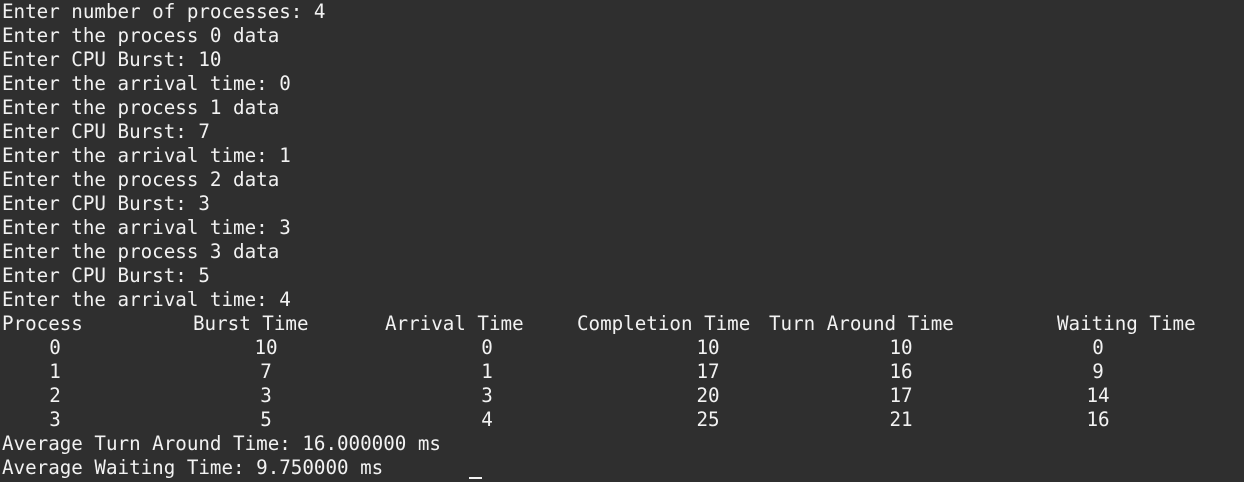 The height and width of the screenshot is (482, 1244). What do you see at coordinates (42, 323) in the screenshot?
I see `column-header: Process` at bounding box center [42, 323].